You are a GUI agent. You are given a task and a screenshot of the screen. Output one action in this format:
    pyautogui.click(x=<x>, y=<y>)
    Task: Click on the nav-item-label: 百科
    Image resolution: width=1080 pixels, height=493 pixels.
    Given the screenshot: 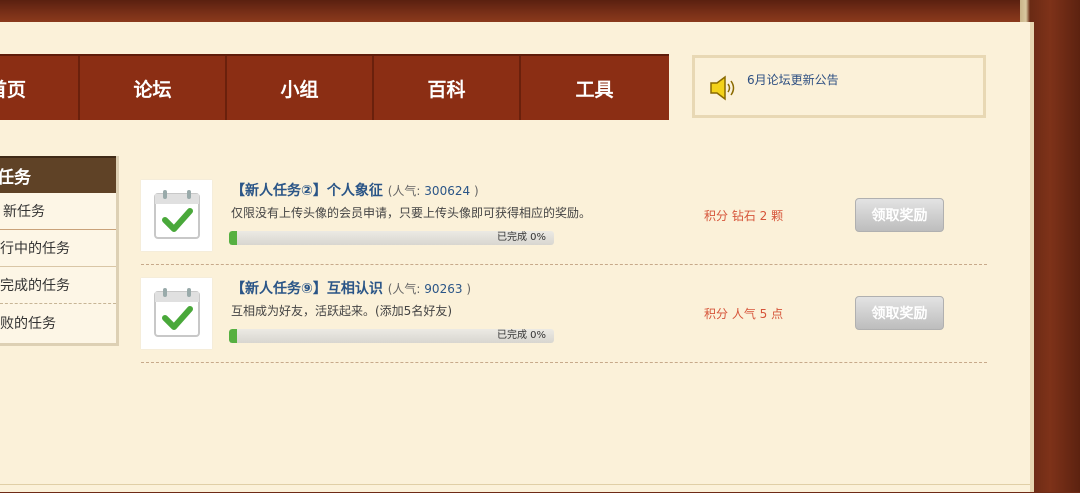 What is the action you would take?
    pyautogui.click(x=446, y=89)
    